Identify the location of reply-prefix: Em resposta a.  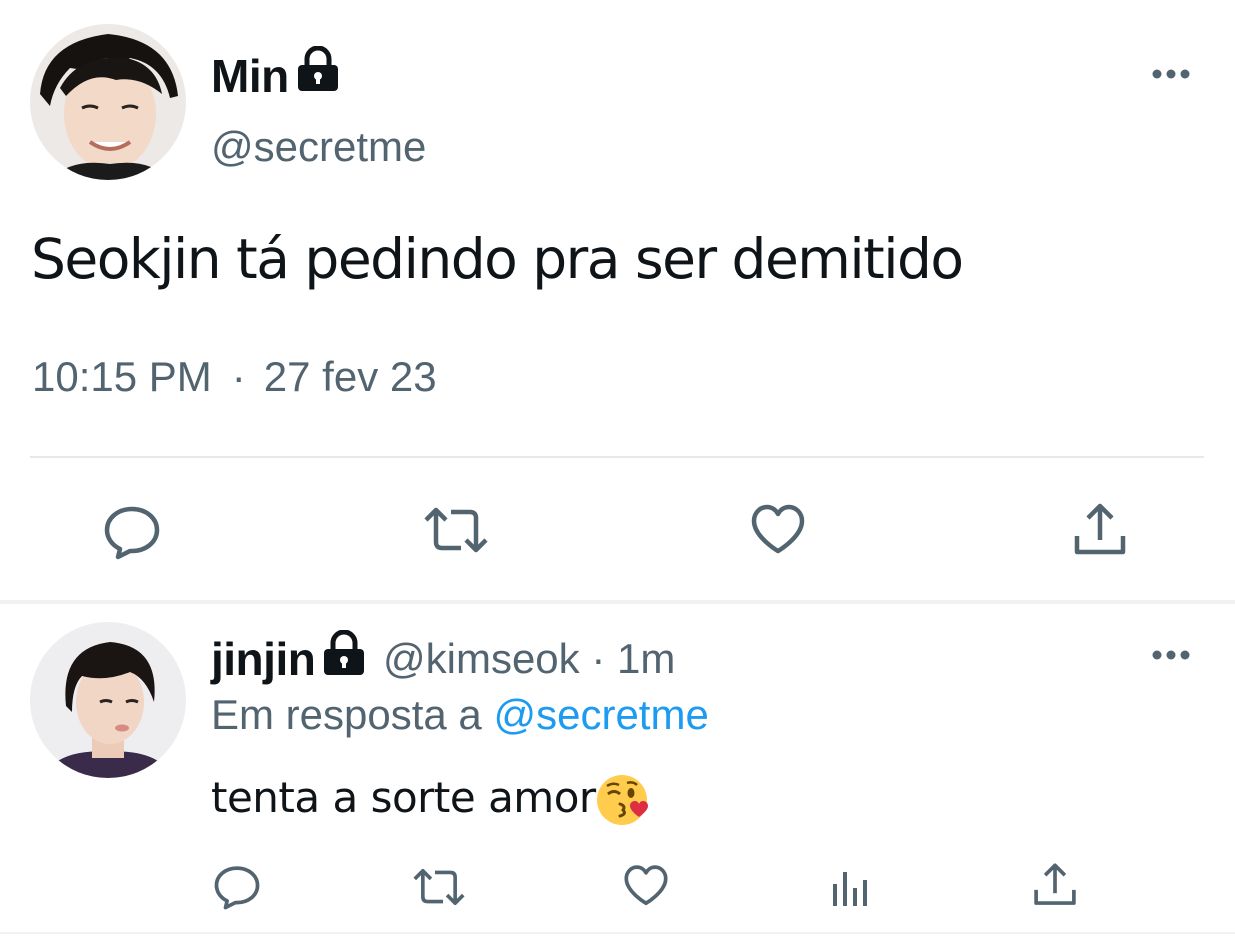
(352, 714).